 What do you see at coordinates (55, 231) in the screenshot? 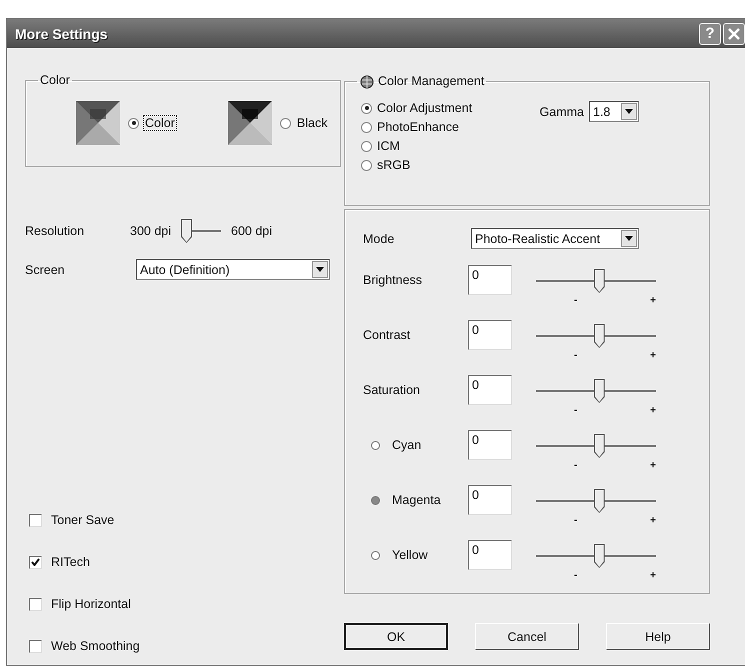
I see `resolution-label: Resolution` at bounding box center [55, 231].